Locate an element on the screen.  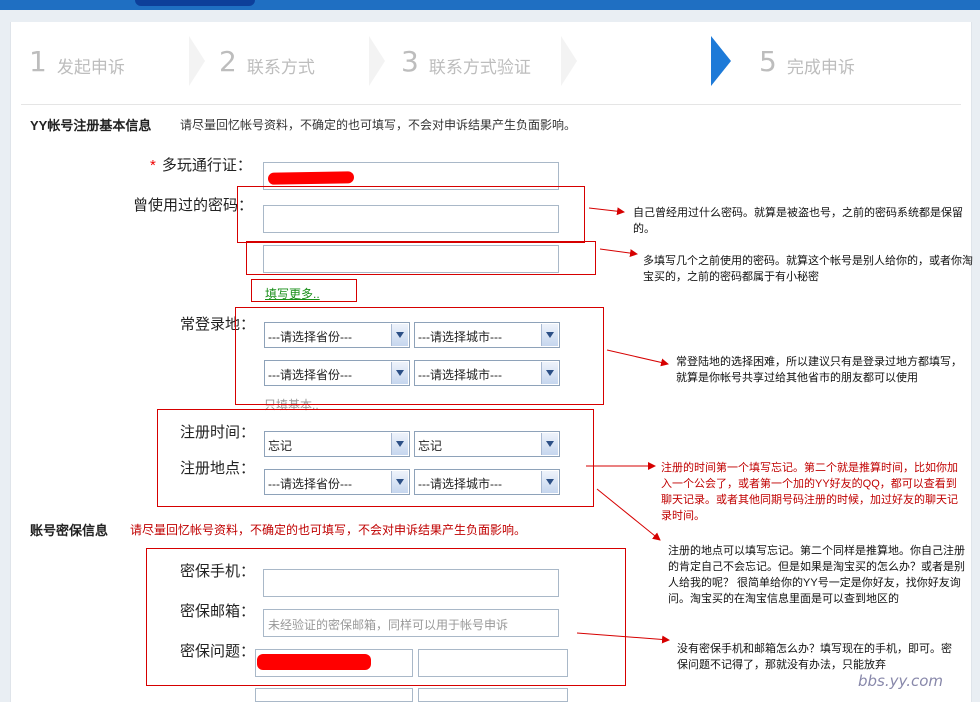
annotation-arrows is located at coordinates (623, 425).